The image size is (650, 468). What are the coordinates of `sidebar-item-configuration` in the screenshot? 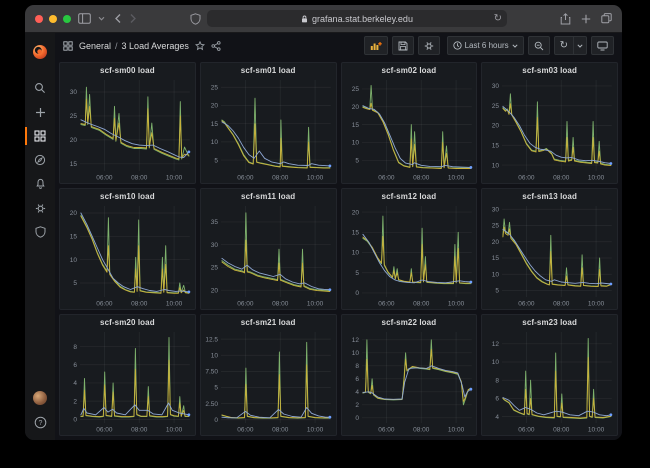 It's located at (40, 208).